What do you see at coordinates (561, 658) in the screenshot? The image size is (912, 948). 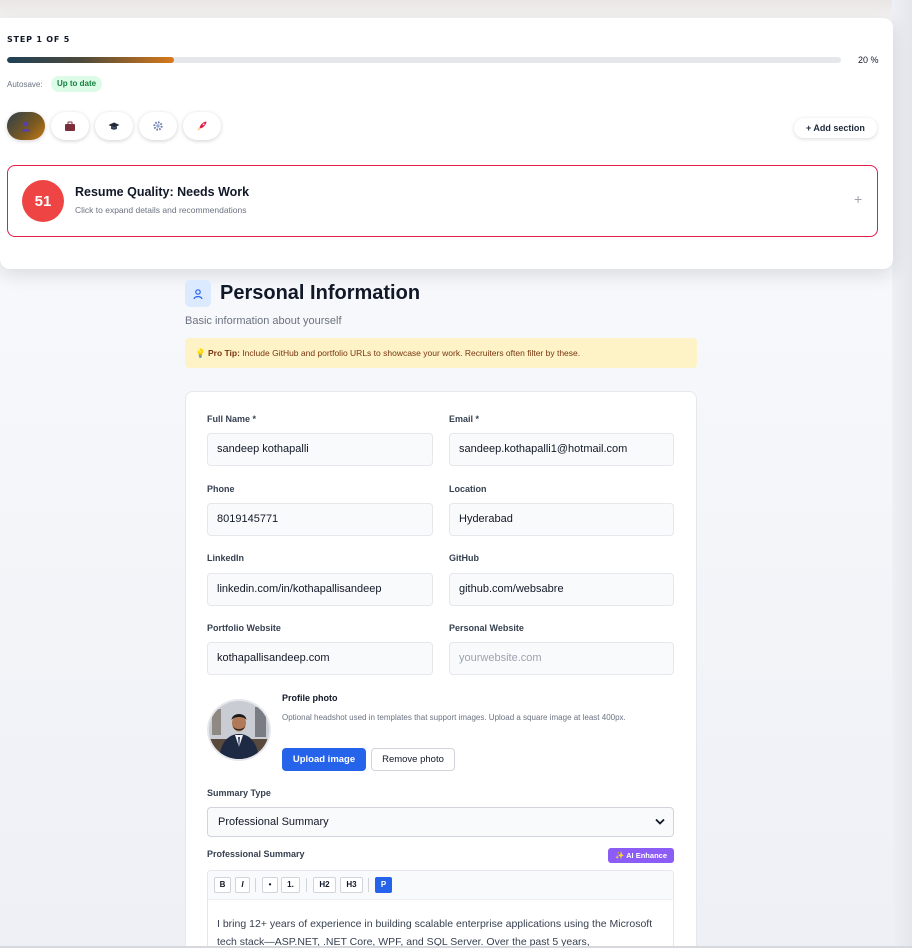 I see `personal-website-field: yourwebsite.com` at bounding box center [561, 658].